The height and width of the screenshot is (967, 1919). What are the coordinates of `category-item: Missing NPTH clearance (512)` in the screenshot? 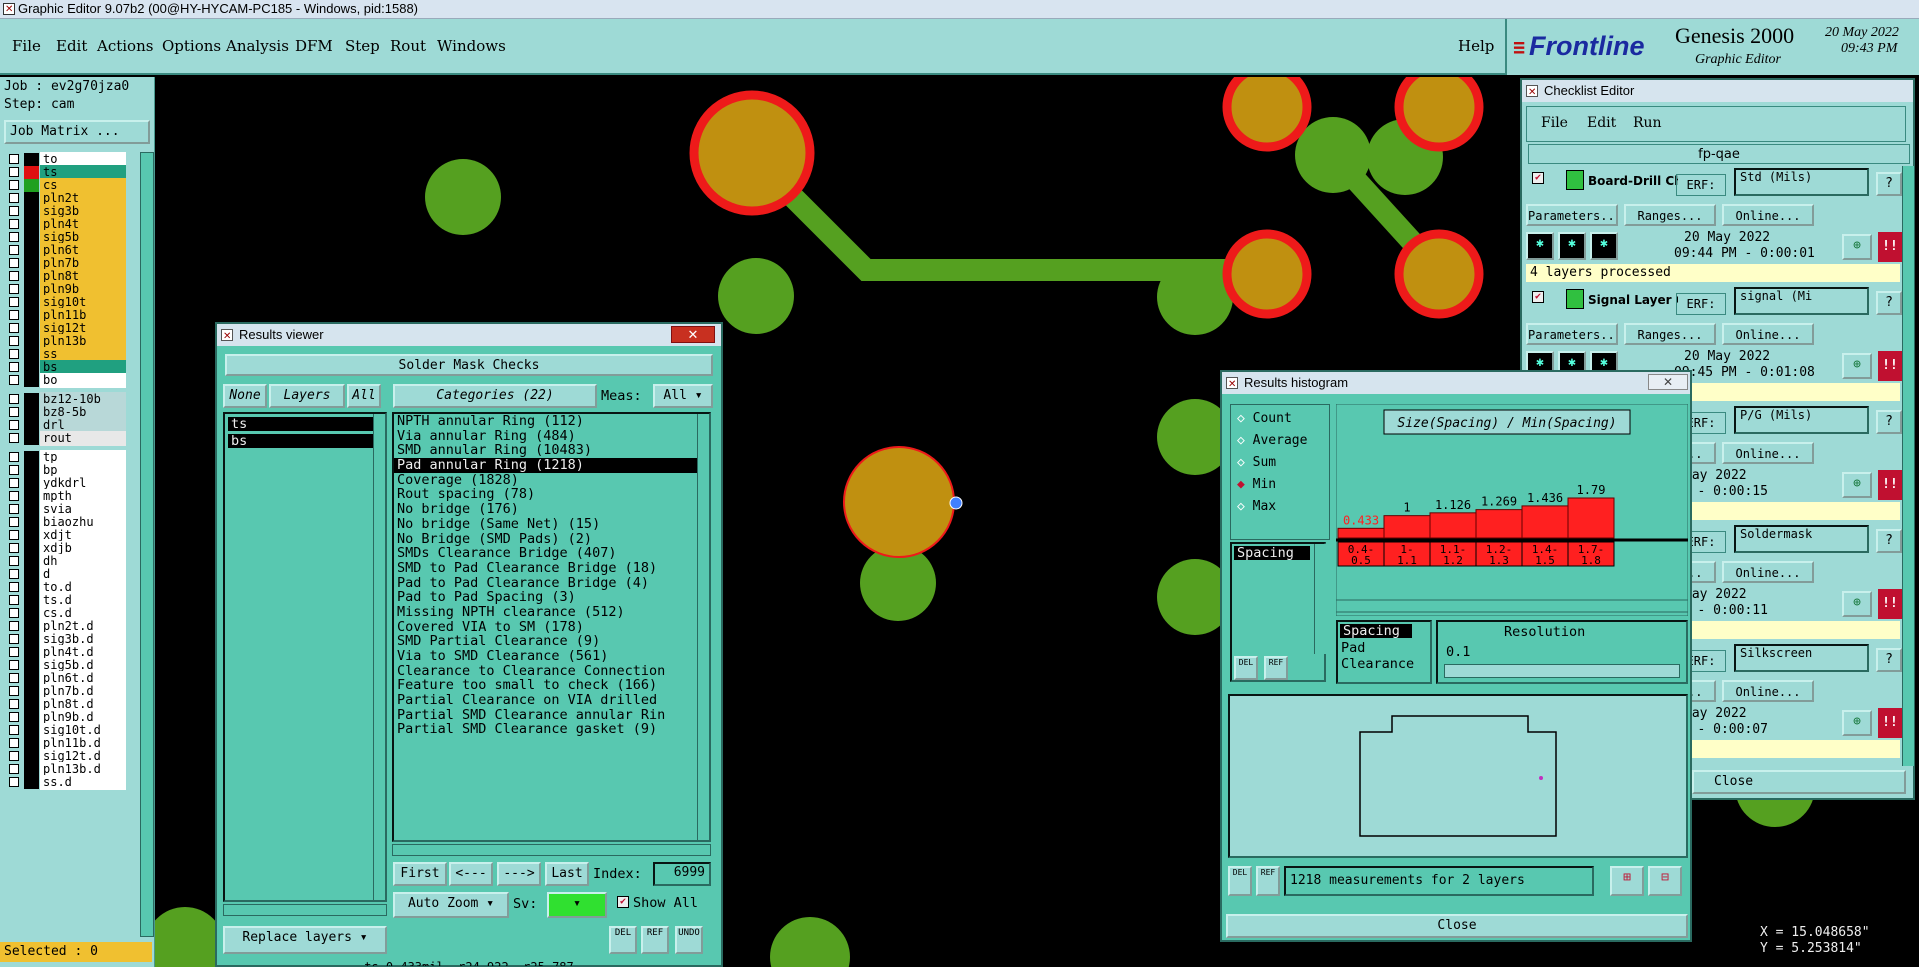 It's located at (551, 612).